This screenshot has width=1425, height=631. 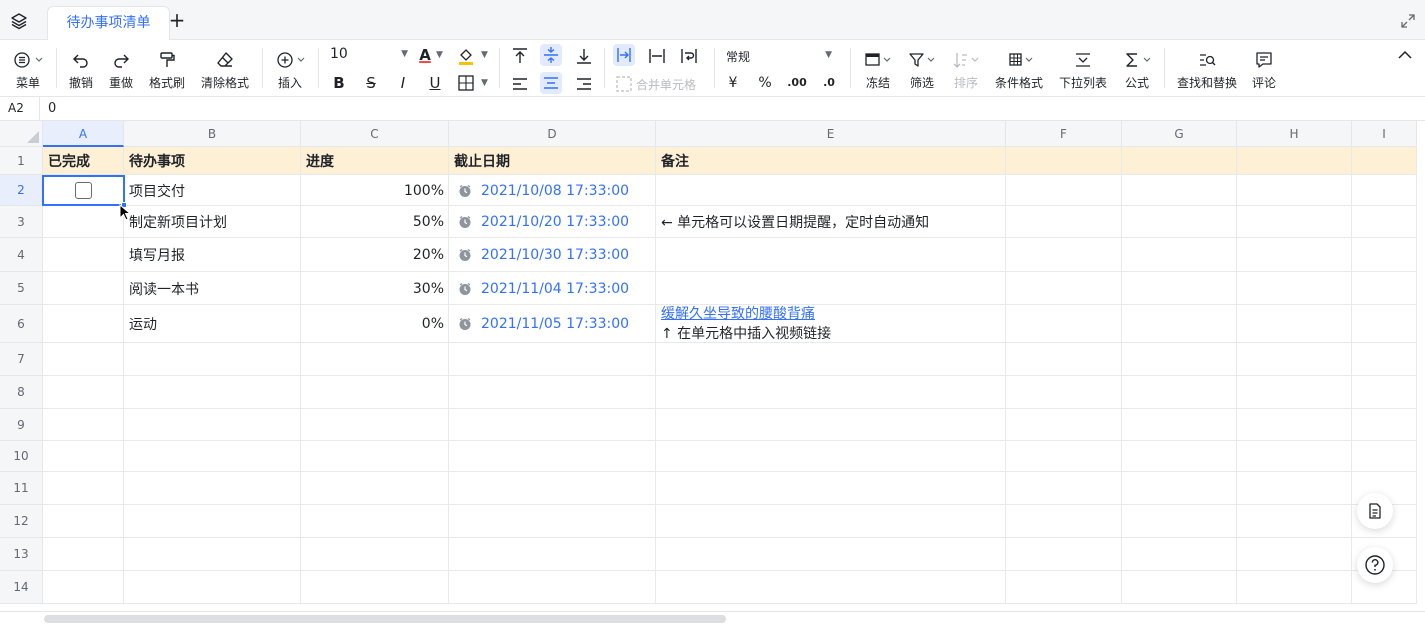 What do you see at coordinates (1375, 565) in the screenshot?
I see `help-button` at bounding box center [1375, 565].